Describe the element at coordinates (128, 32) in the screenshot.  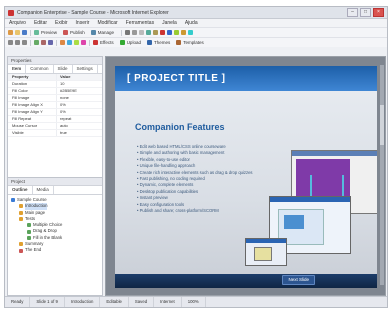
I see `cut-icon` at that location.